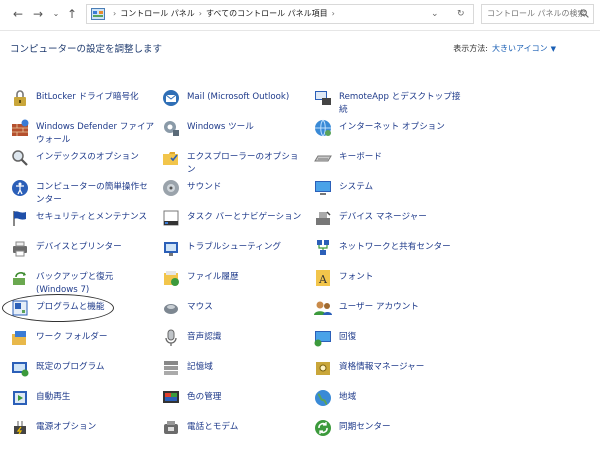  I want to click on bitlocker-icon, so click(20, 98).